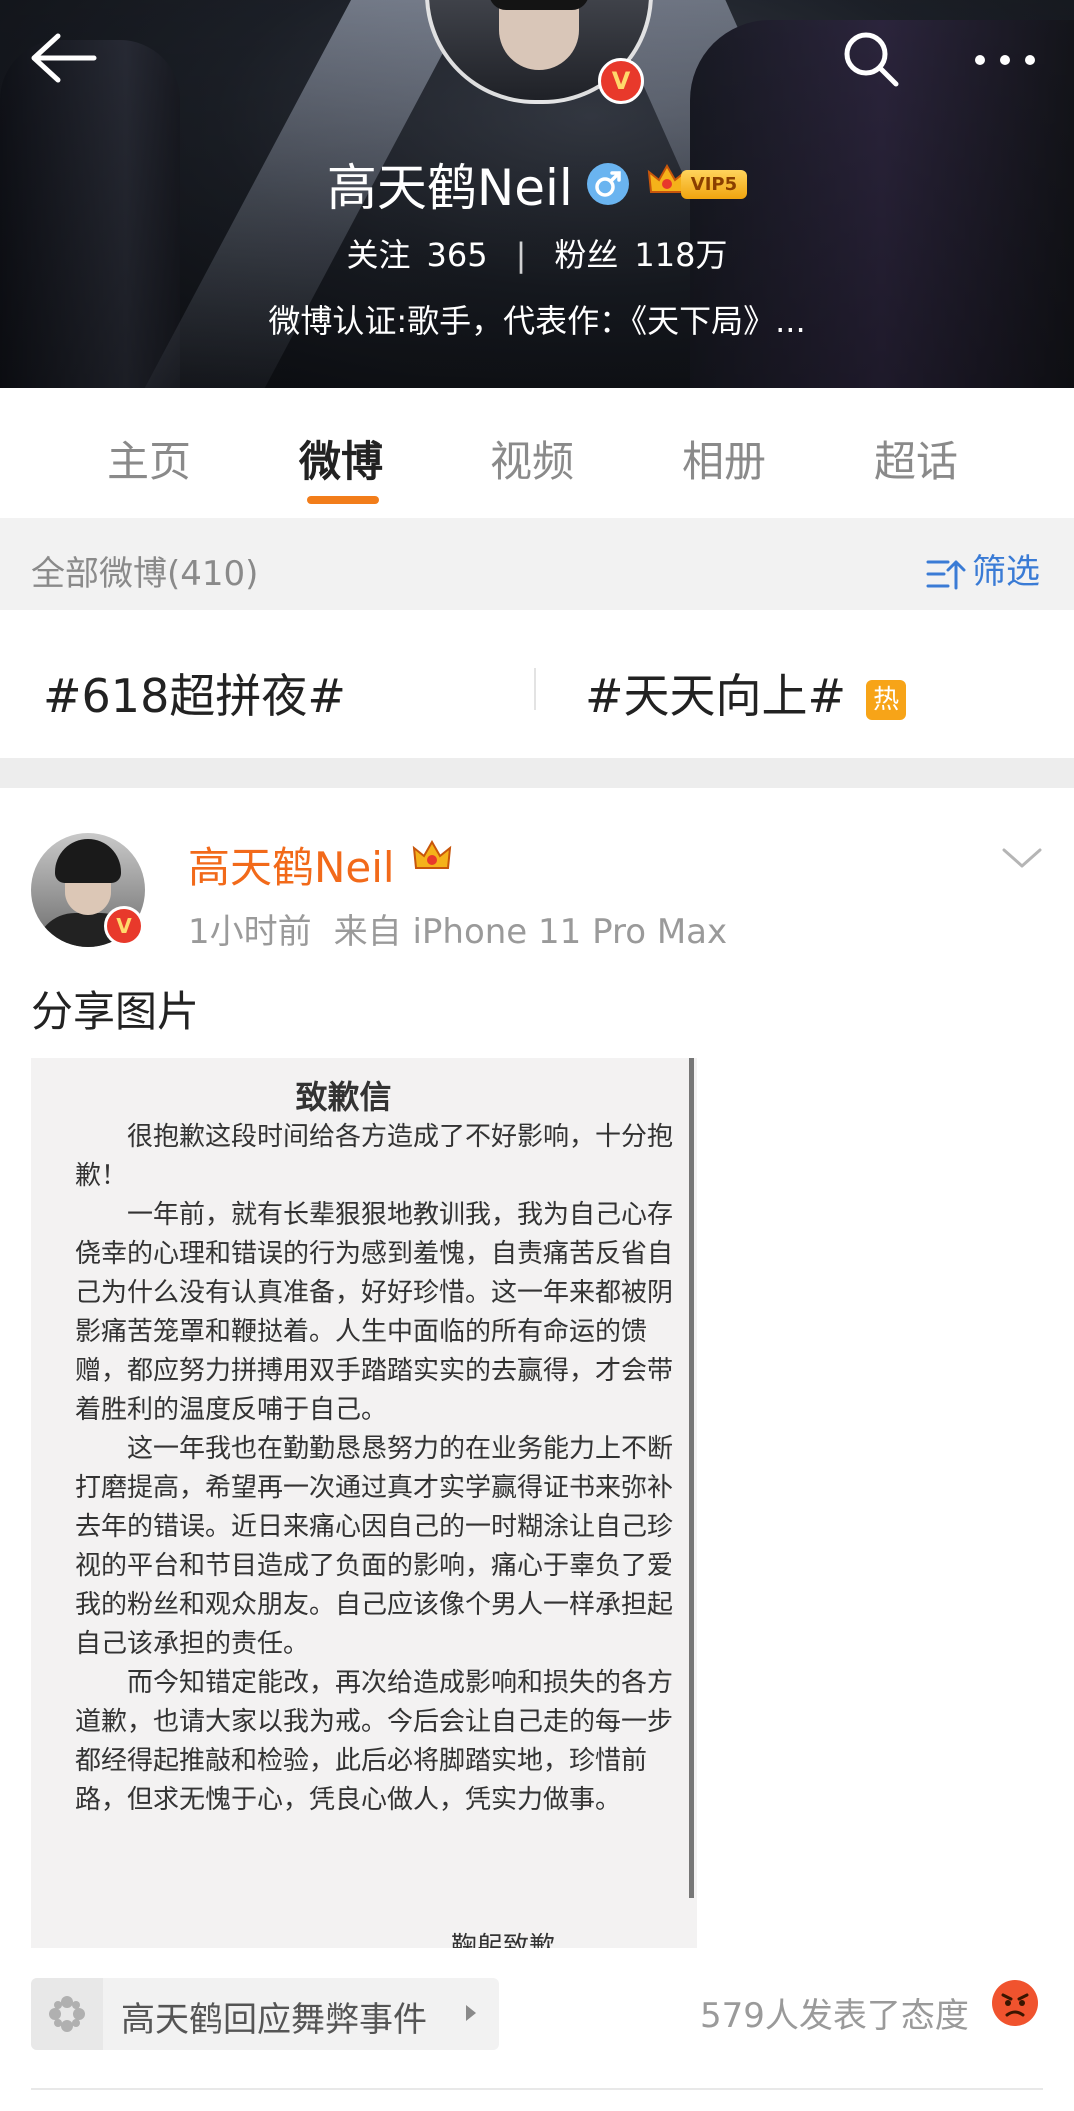  Describe the element at coordinates (274, 2020) in the screenshot. I see `event-tag-label: 高天鹤回应舞弊事件` at that location.